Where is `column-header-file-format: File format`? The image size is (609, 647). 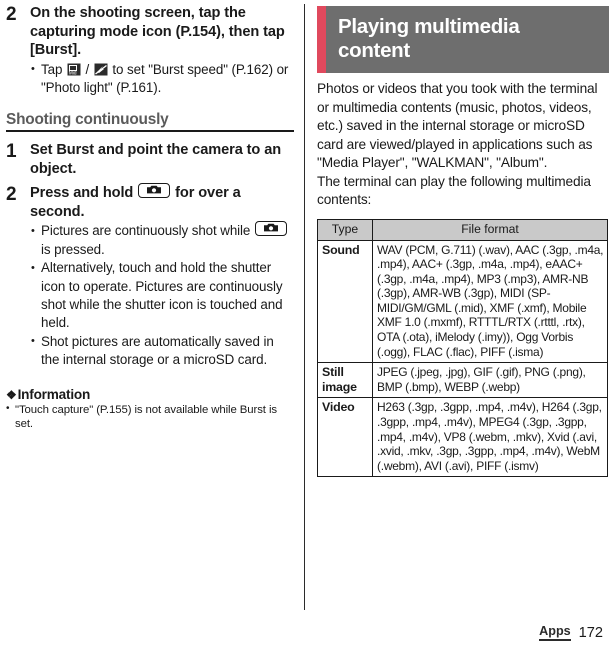 column-header-file-format: File format is located at coordinates (490, 229).